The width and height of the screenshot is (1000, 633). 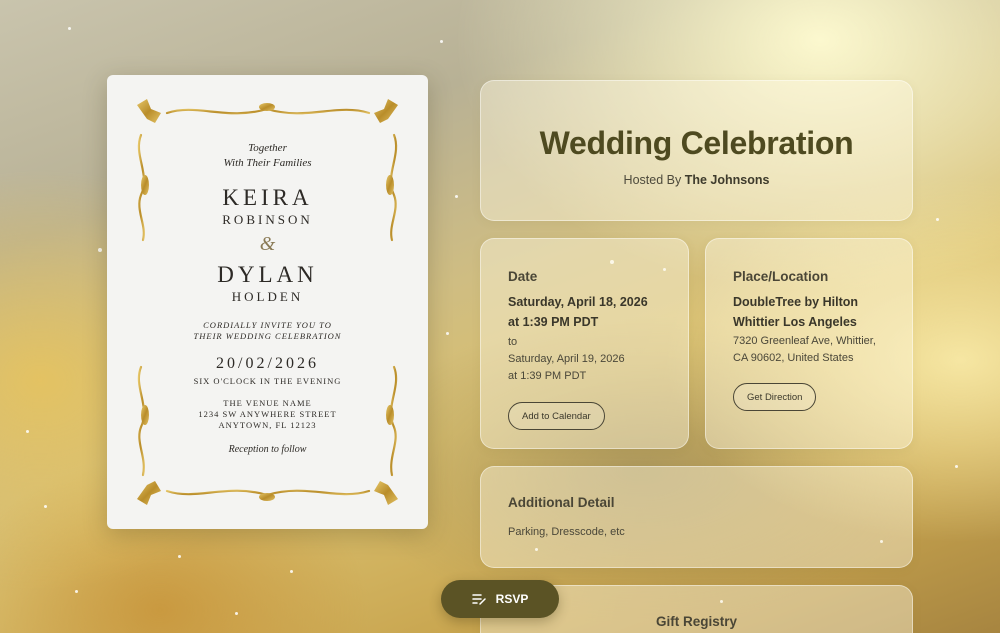 What do you see at coordinates (561, 502) in the screenshot?
I see `additional-heading: Additional Detail` at bounding box center [561, 502].